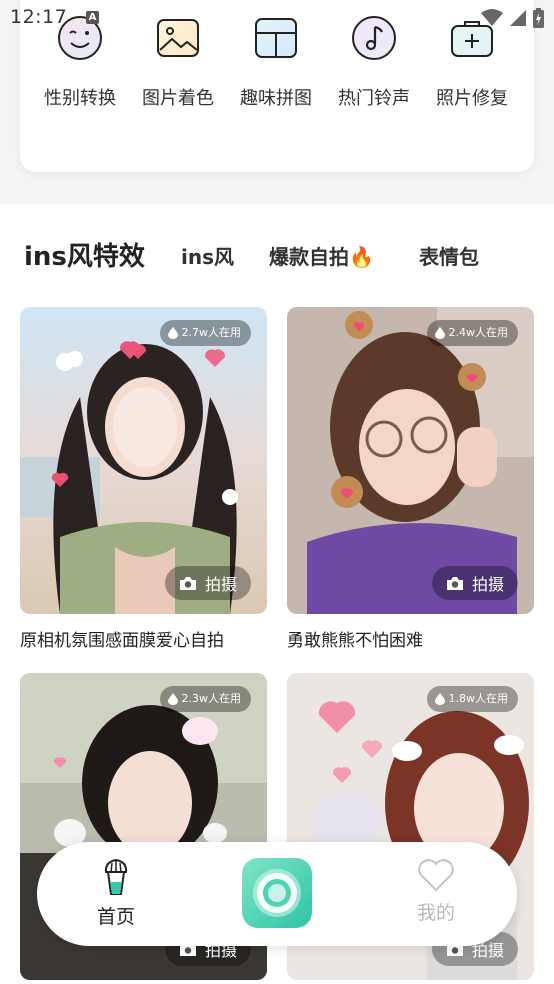 This screenshot has width=554, height=984. I want to click on heart-icon, so click(436, 875).